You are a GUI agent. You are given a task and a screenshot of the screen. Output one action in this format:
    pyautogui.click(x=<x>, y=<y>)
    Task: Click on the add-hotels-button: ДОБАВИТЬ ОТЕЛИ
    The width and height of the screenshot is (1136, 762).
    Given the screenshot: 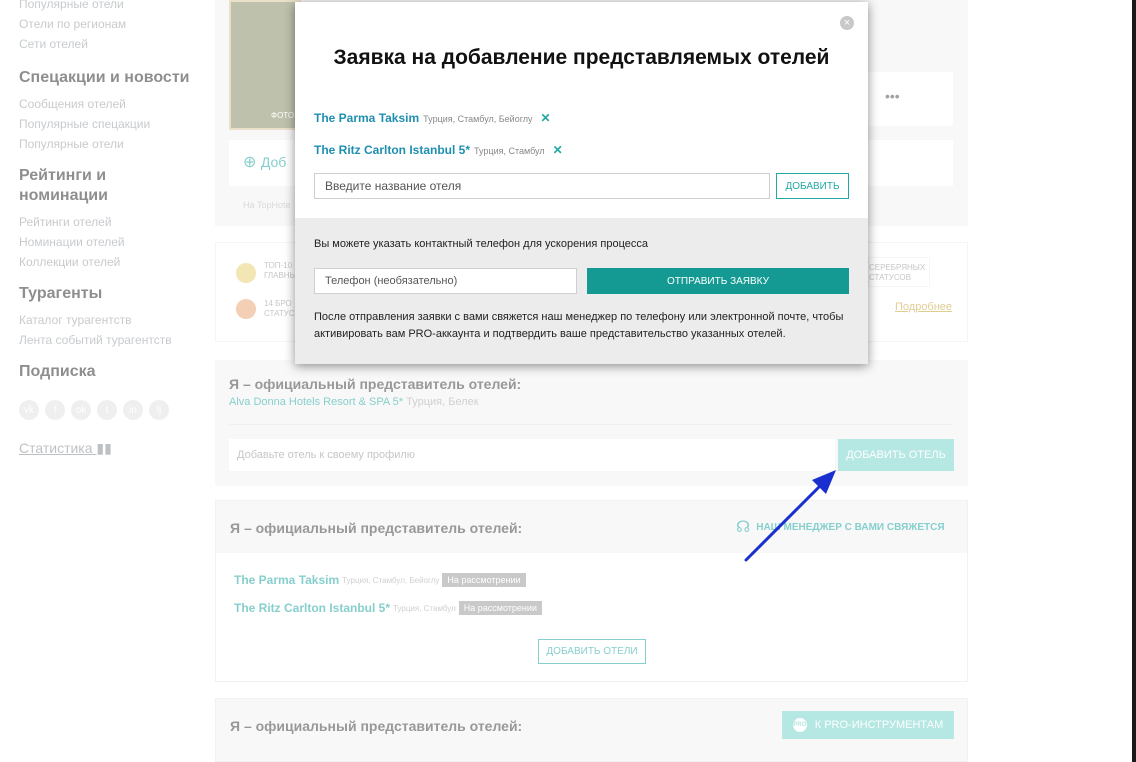 What is the action you would take?
    pyautogui.click(x=592, y=651)
    